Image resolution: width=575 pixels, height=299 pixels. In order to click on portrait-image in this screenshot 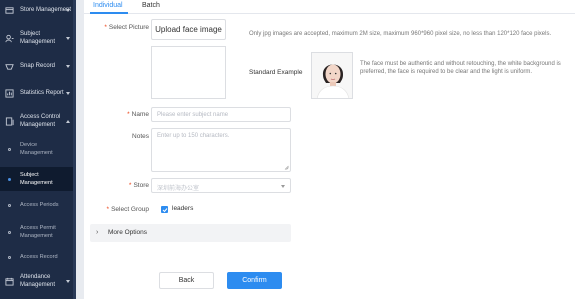, I will do `click(332, 75)`.